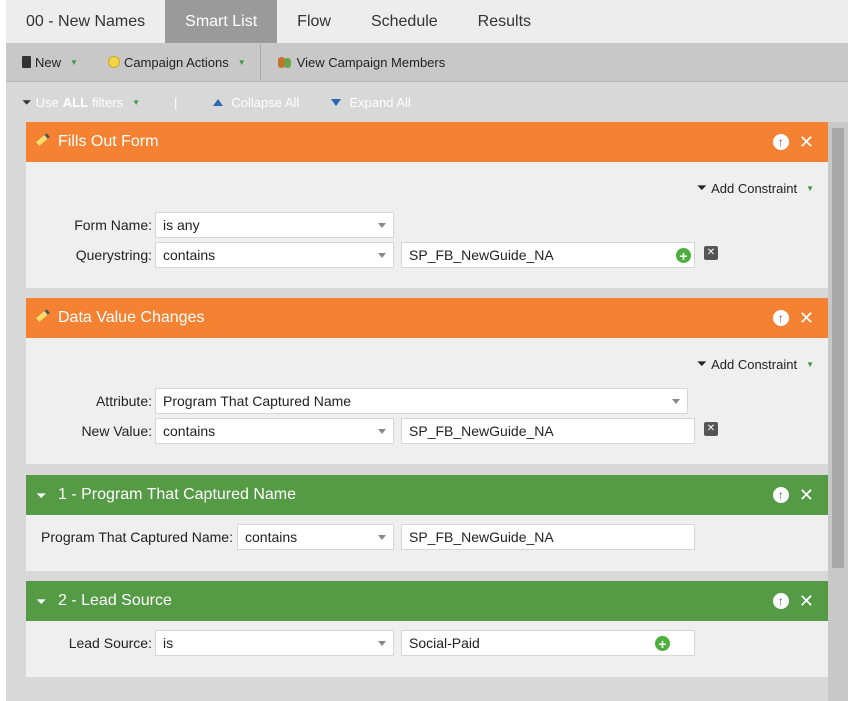 This screenshot has height=701, width=848. I want to click on constraint-row: Form Name: is any, so click(210, 225).